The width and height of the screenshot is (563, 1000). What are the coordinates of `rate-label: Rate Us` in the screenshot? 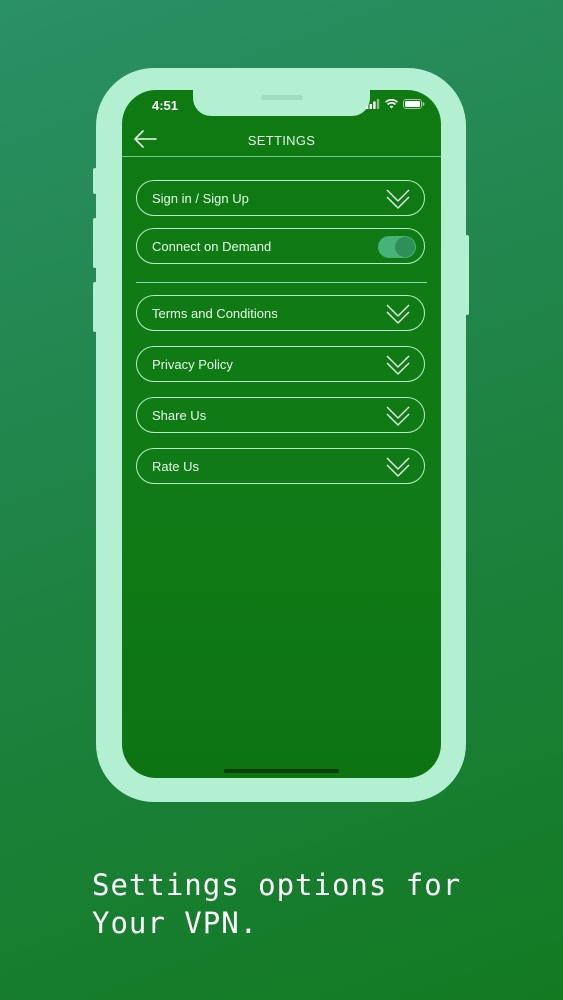 It's located at (175, 466).